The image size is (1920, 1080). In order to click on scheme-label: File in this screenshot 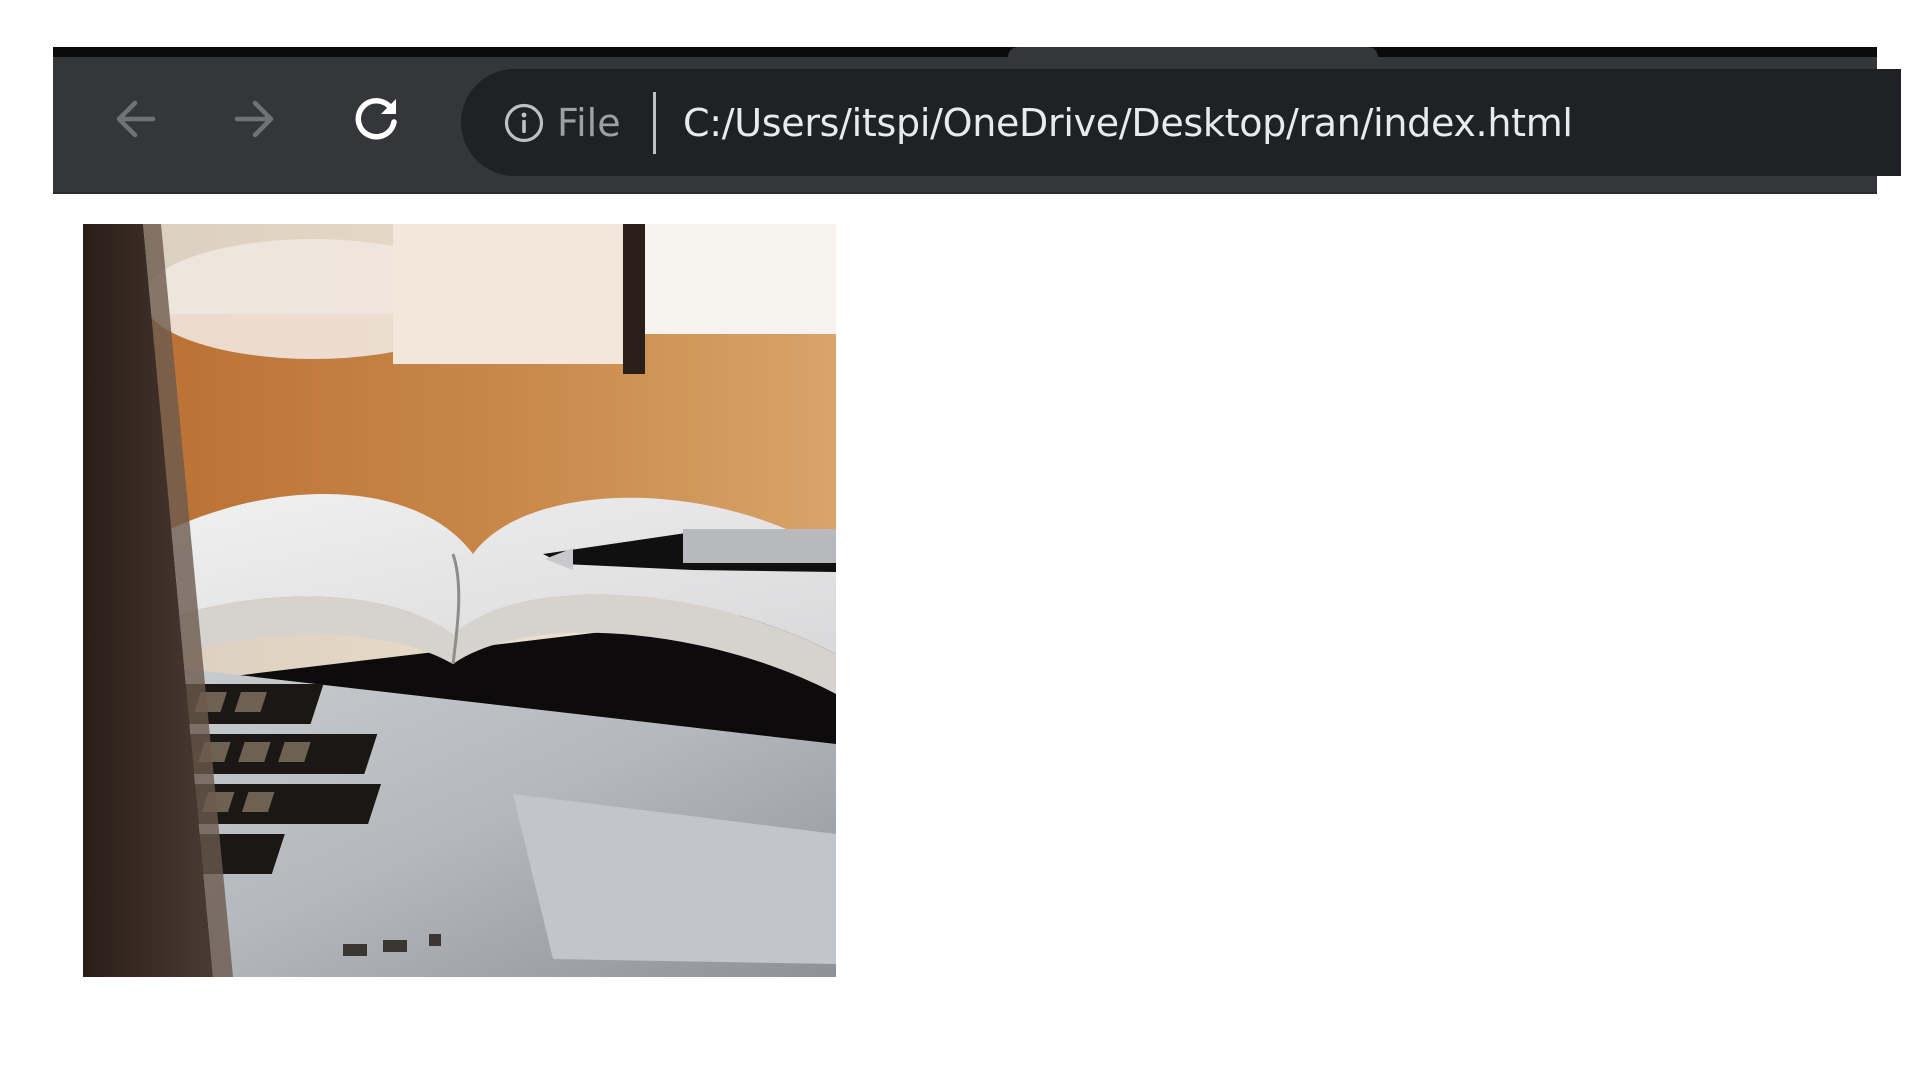, I will do `click(589, 123)`.